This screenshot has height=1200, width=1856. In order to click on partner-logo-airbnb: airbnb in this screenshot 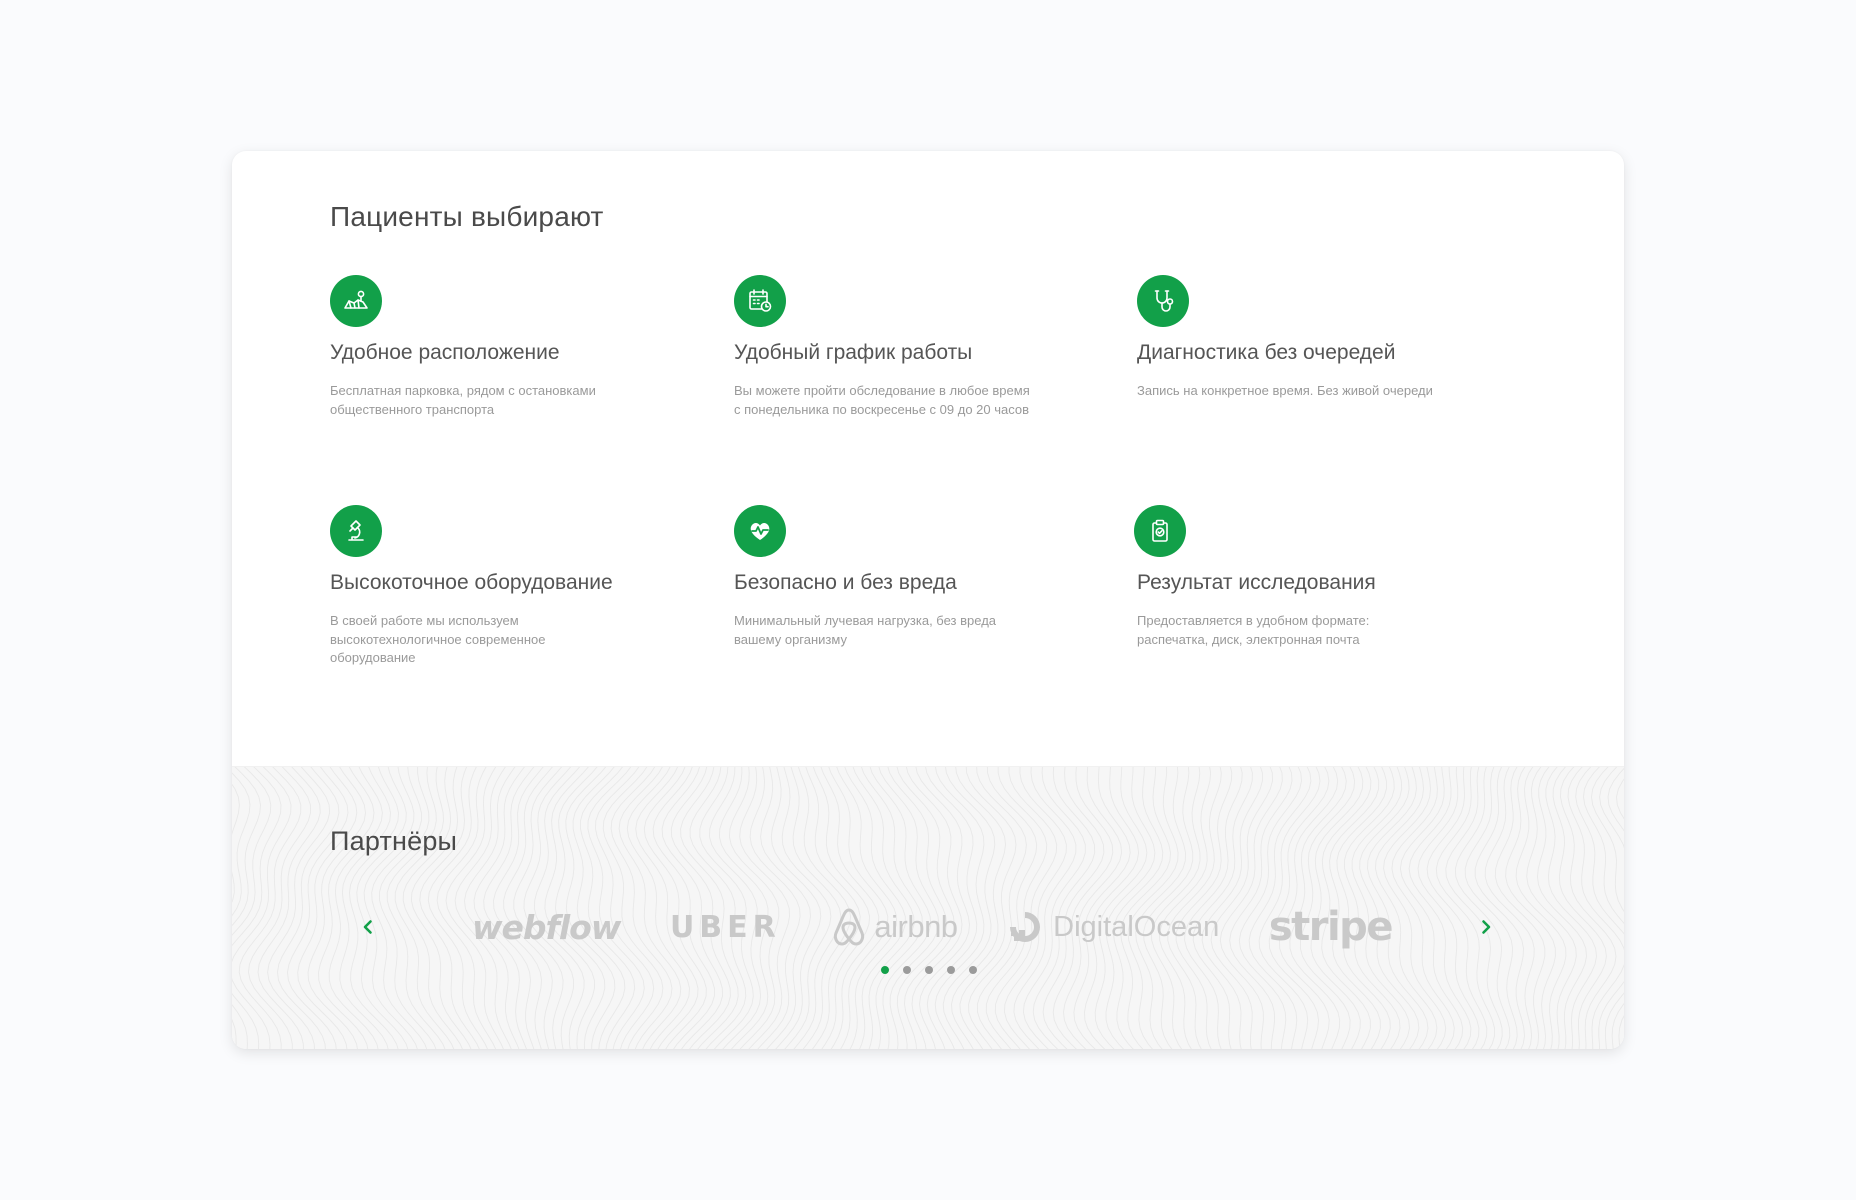, I will do `click(894, 927)`.